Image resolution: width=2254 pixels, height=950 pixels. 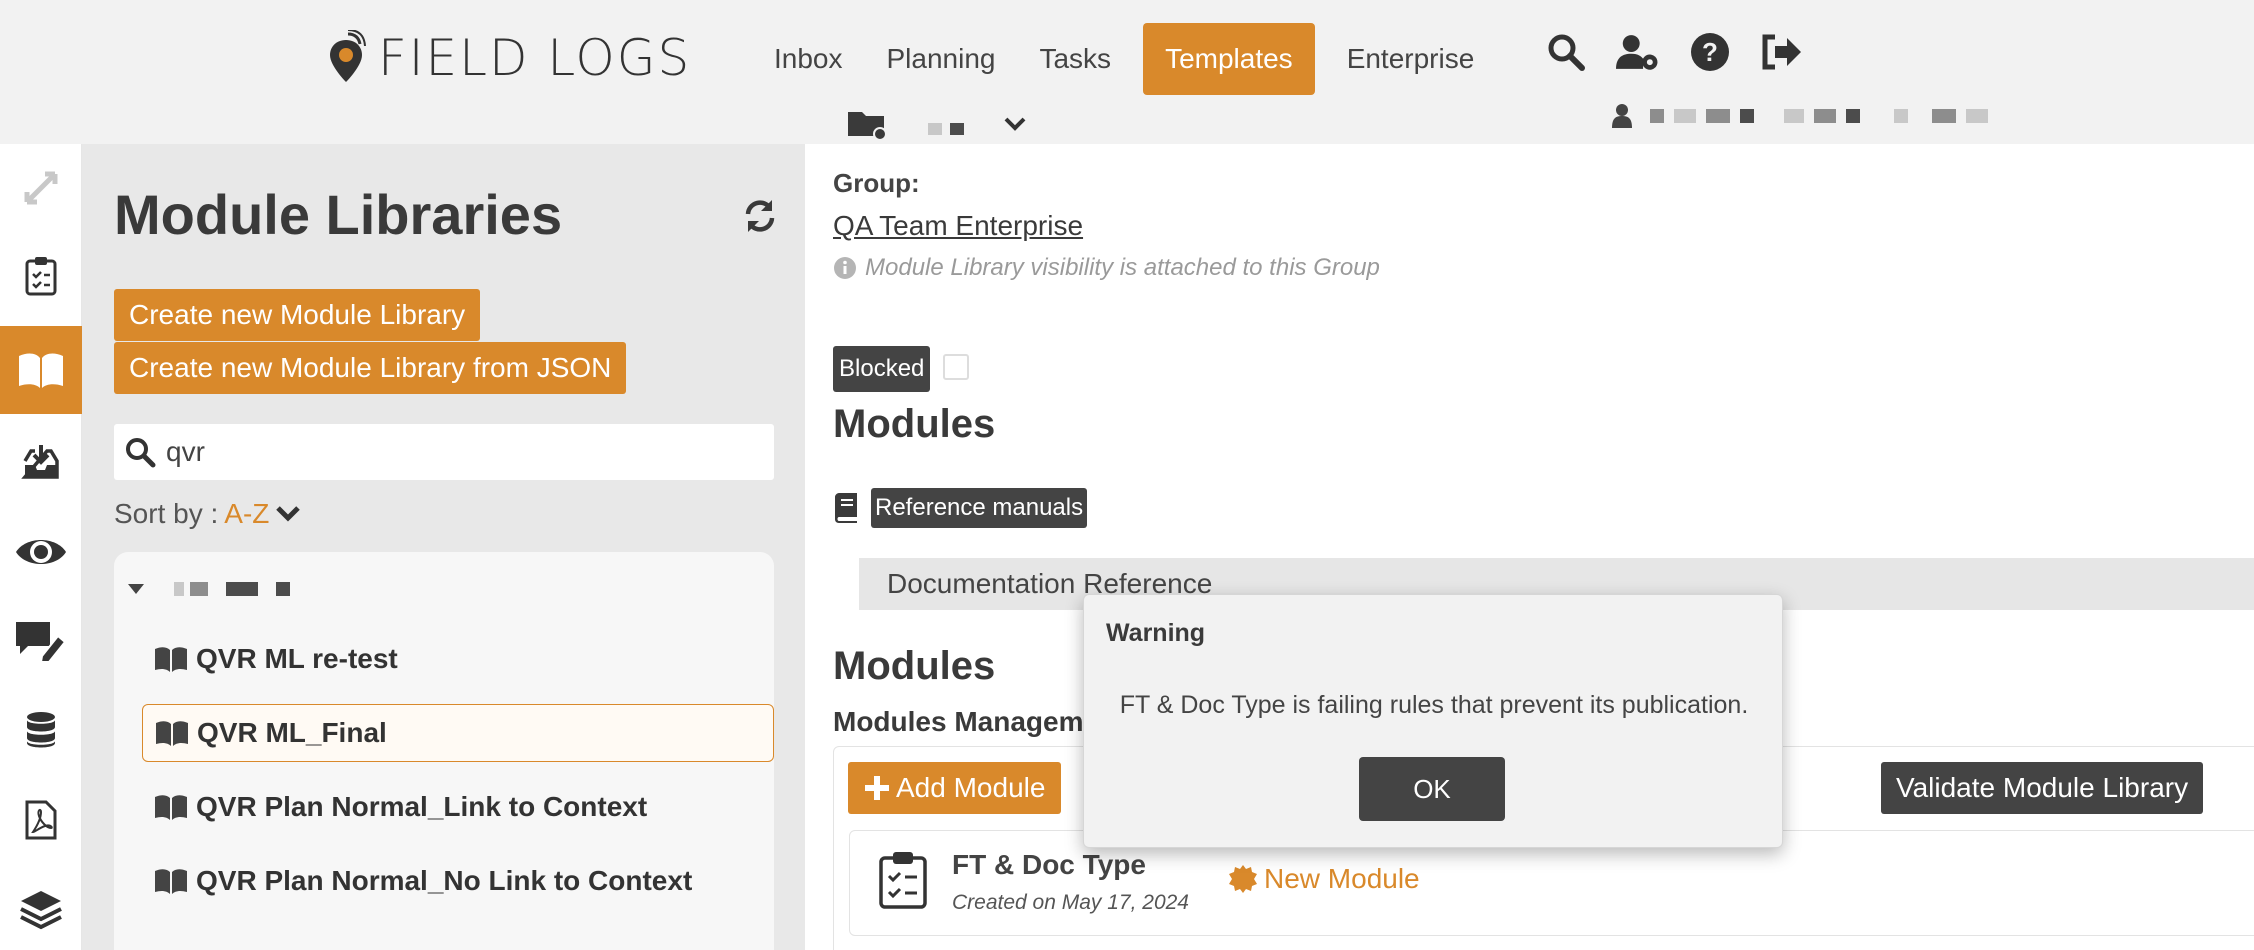 I want to click on sort-label: Sort by :, so click(x=166, y=513).